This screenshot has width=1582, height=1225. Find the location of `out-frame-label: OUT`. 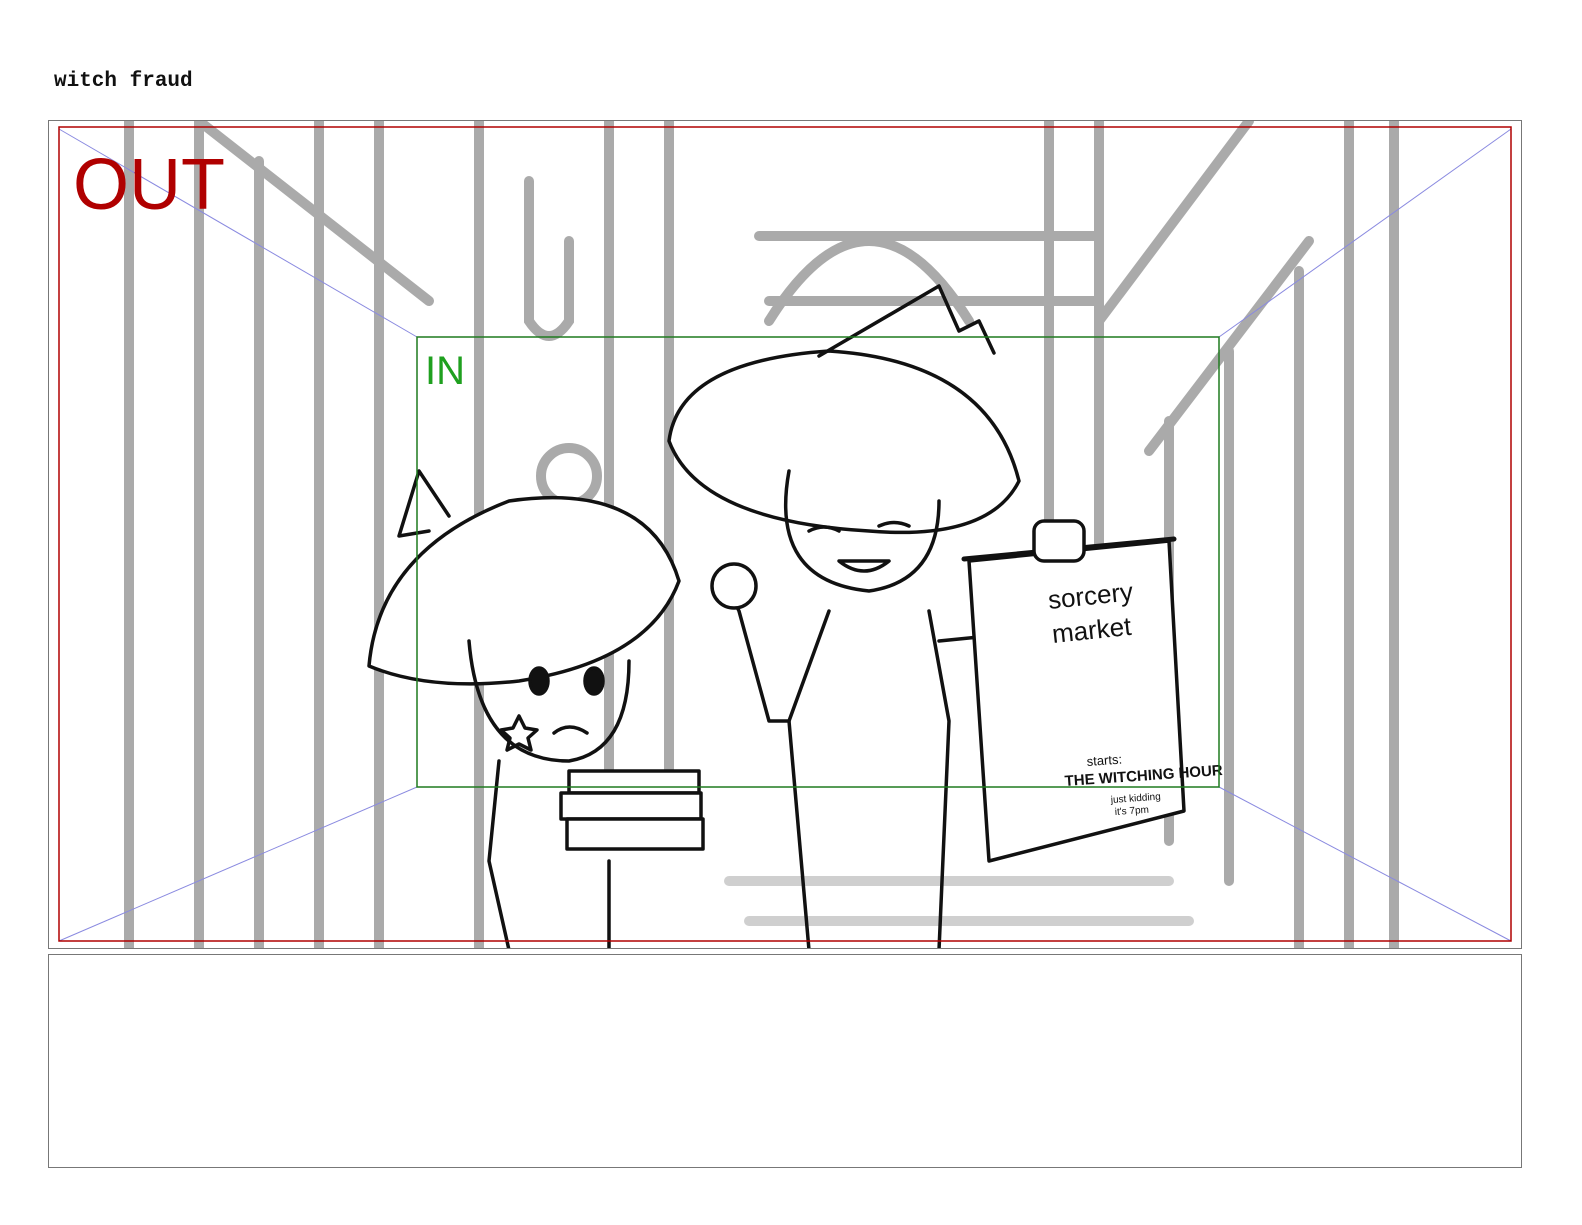

out-frame-label: OUT is located at coordinates (149, 185).